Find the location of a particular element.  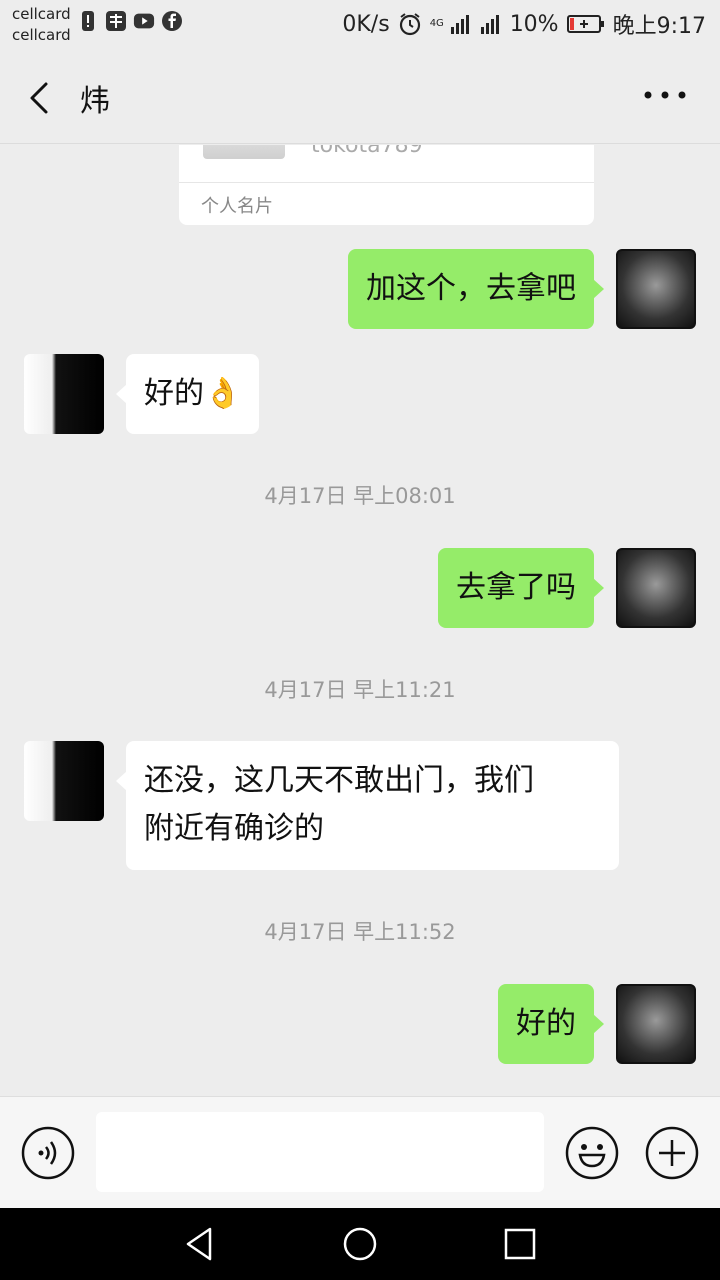

alarm-icon is located at coordinates (409, 24).